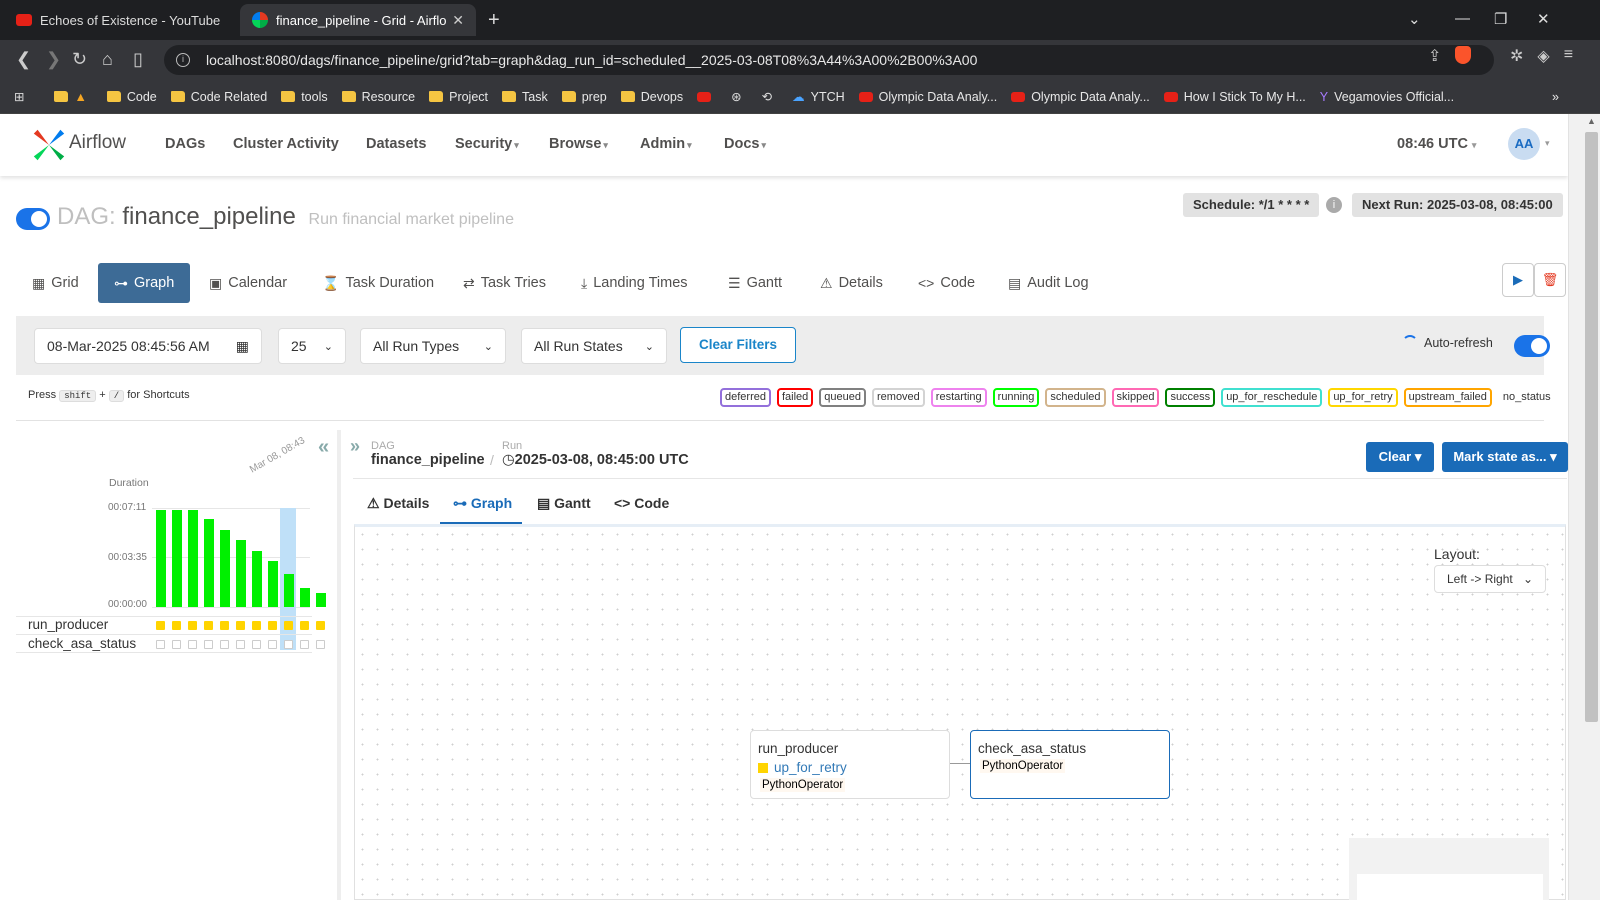 This screenshot has width=1600, height=900. I want to click on user-avatar: AA, so click(1524, 144).